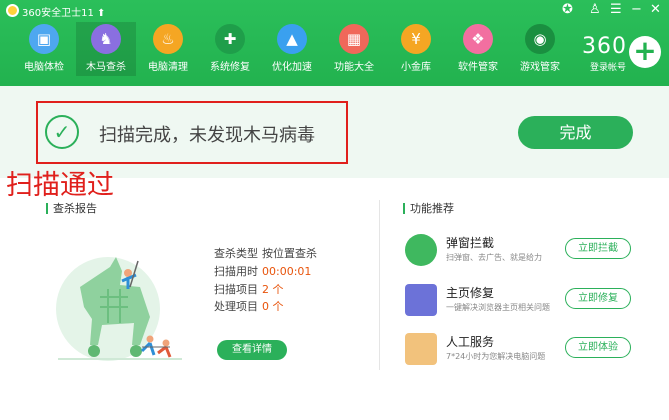  What do you see at coordinates (249, 289) in the screenshot?
I see `report-row-scanned: 扫描项目 2 个` at bounding box center [249, 289].